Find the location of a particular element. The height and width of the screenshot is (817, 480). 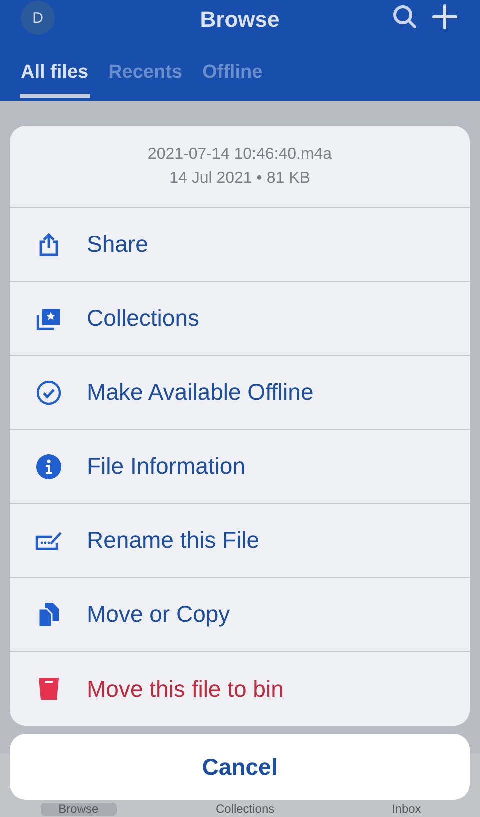

tab-bar-item: Collections is located at coordinates (245, 809).